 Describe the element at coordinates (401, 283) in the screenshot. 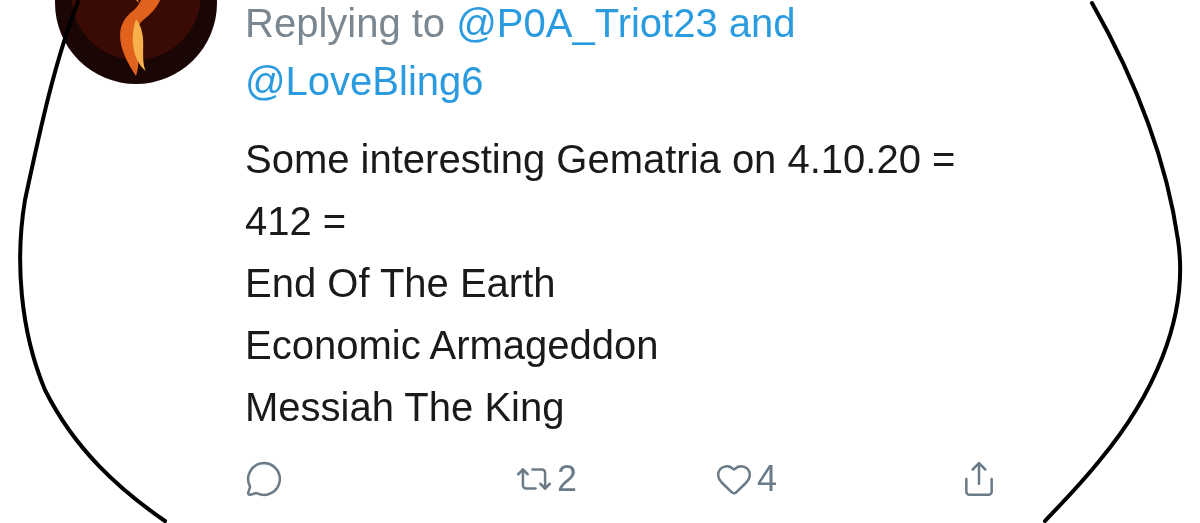

I see `tweet-text-line: End Of The Earth` at that location.